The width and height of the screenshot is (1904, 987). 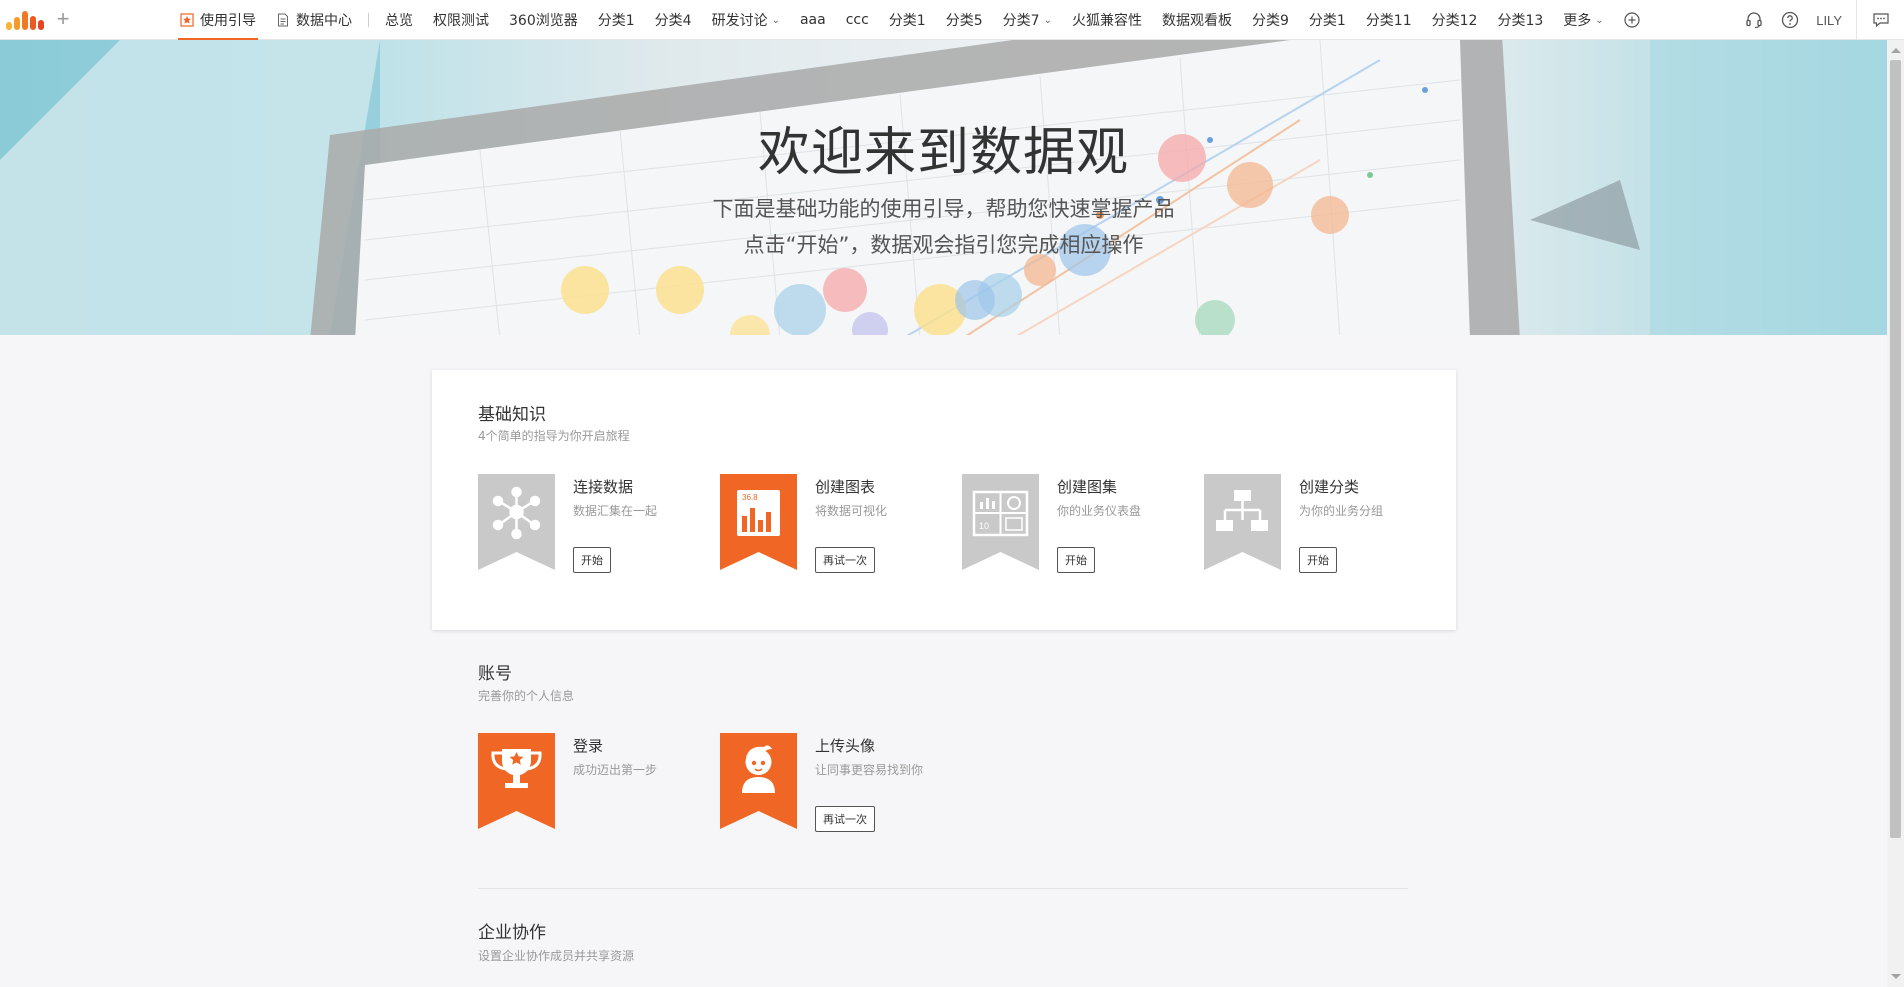 What do you see at coordinates (1896, 50) in the screenshot?
I see `scroll-up-arrow-icon` at bounding box center [1896, 50].